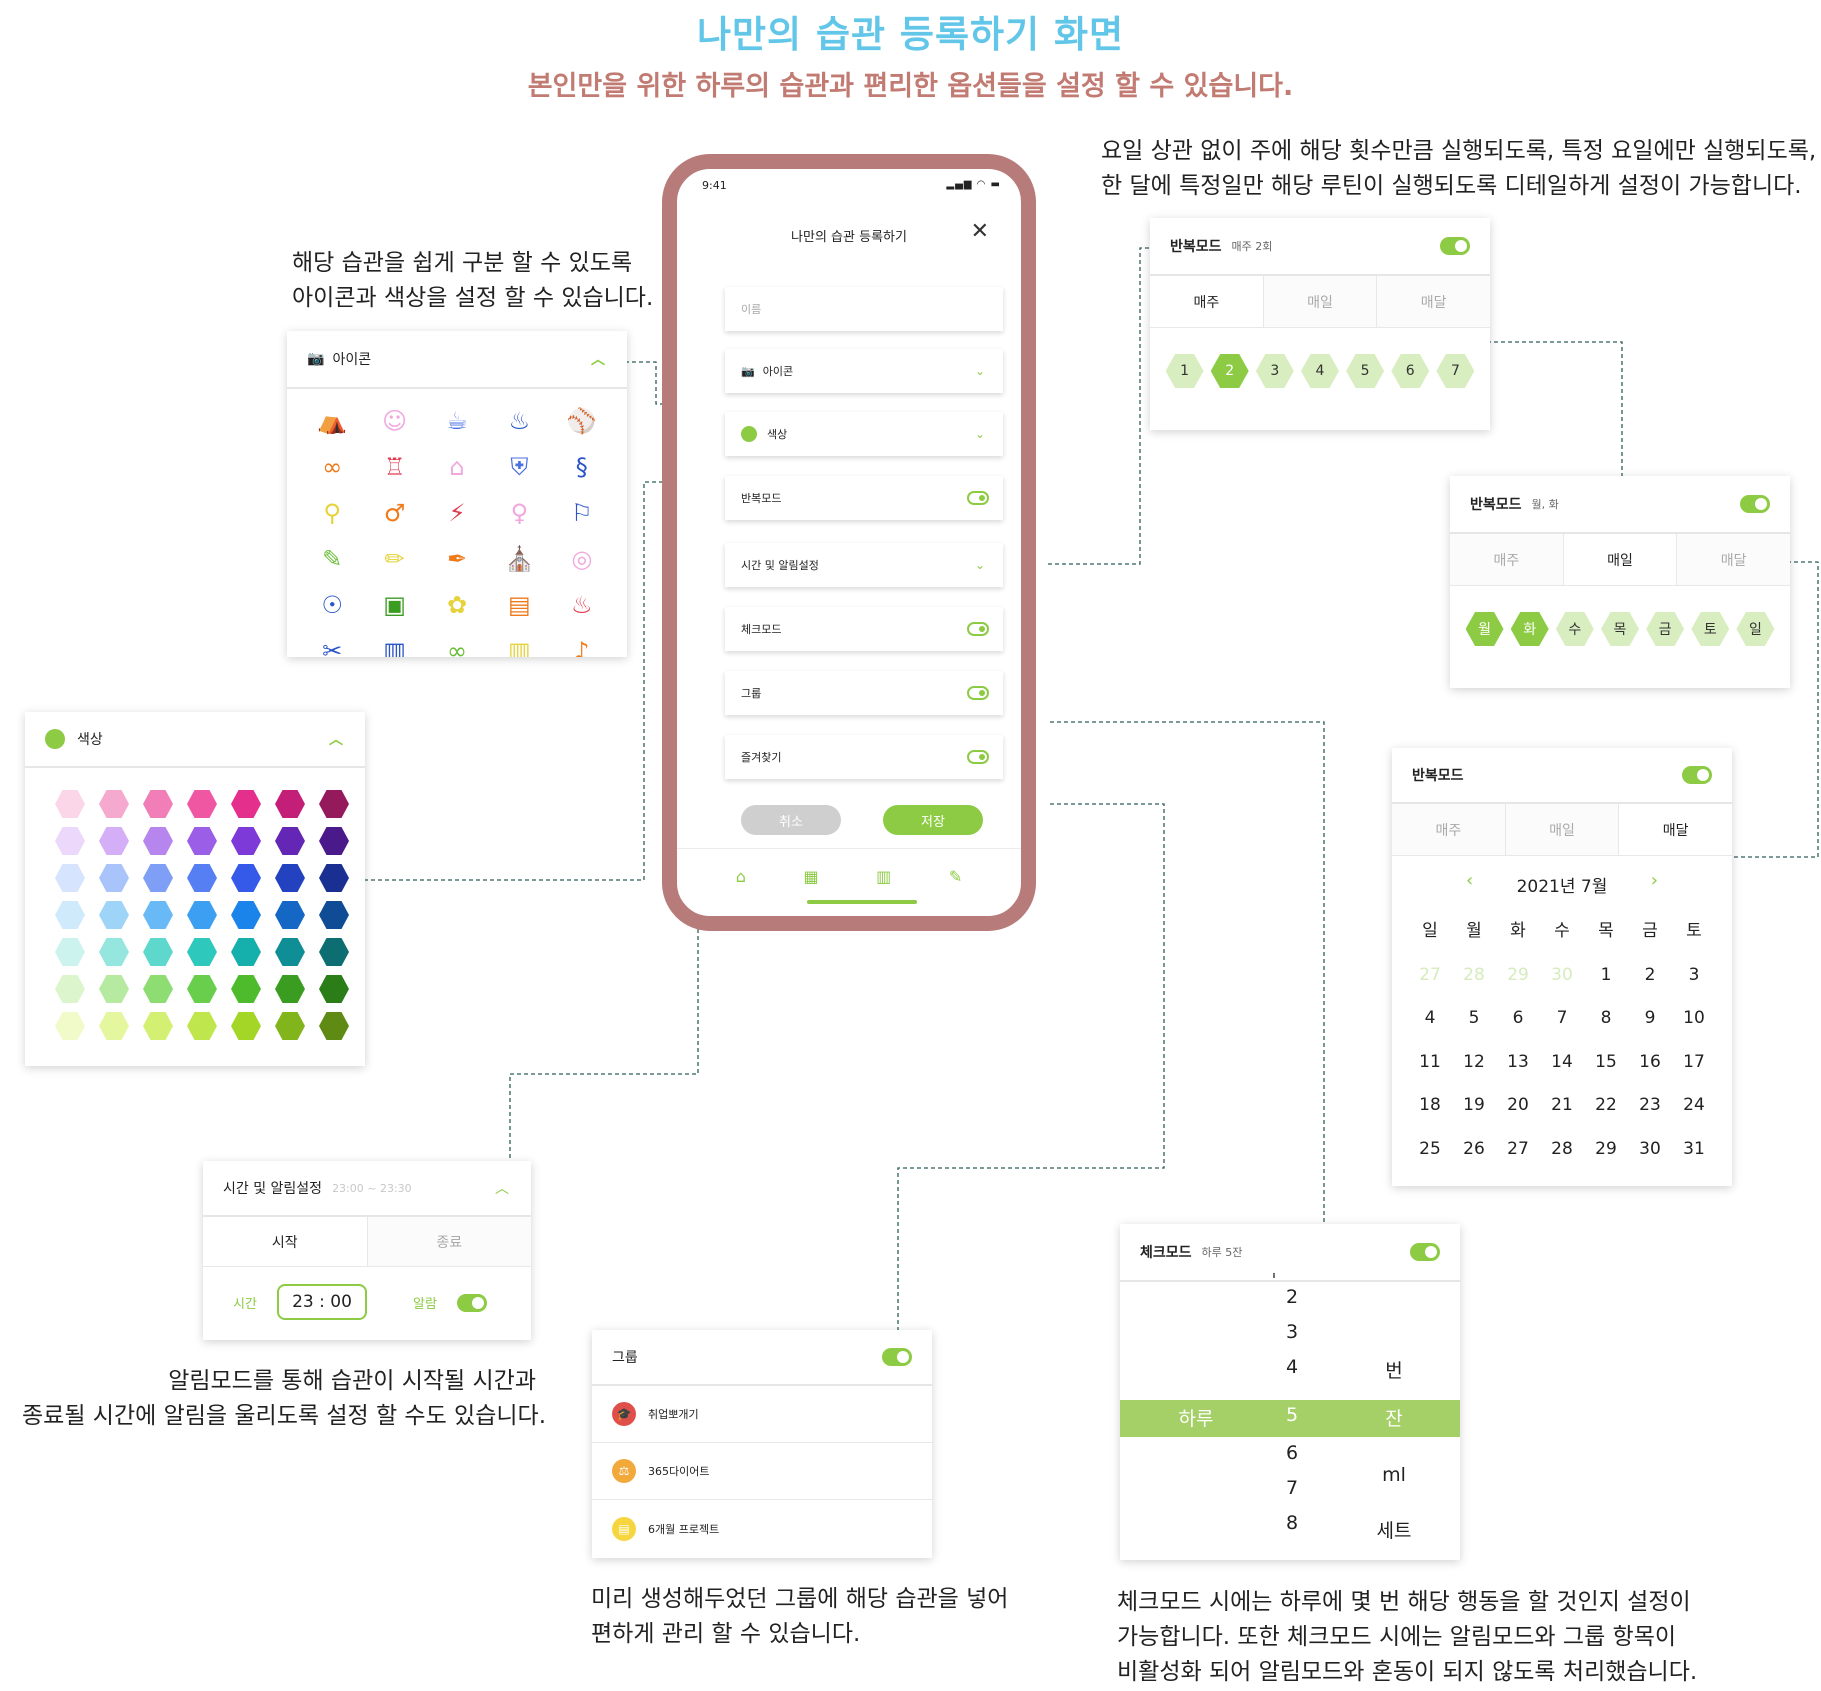  I want to click on home-icon: ⌂, so click(741, 876).